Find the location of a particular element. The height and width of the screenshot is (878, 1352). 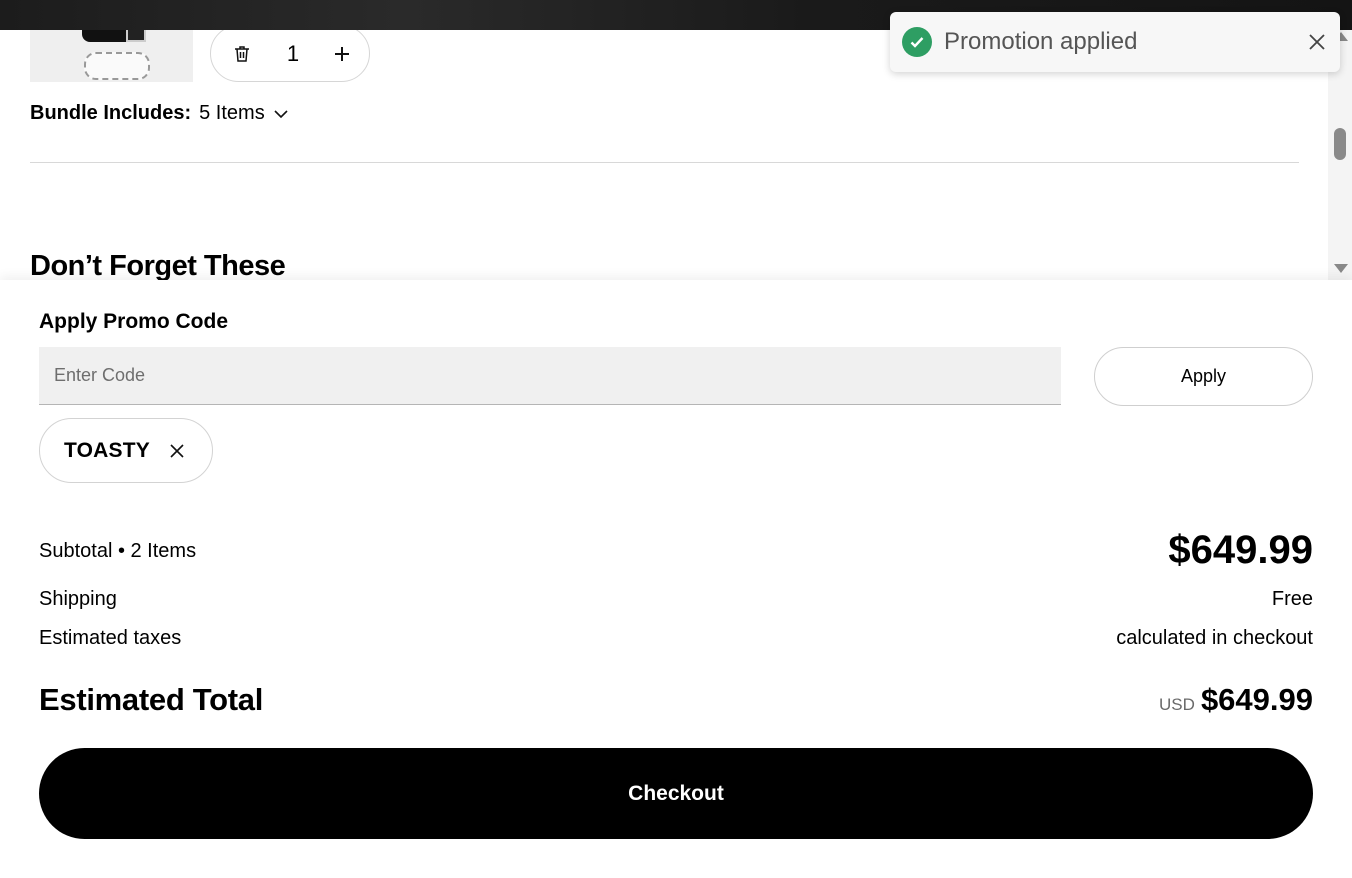

promo-code-input is located at coordinates (550, 376).